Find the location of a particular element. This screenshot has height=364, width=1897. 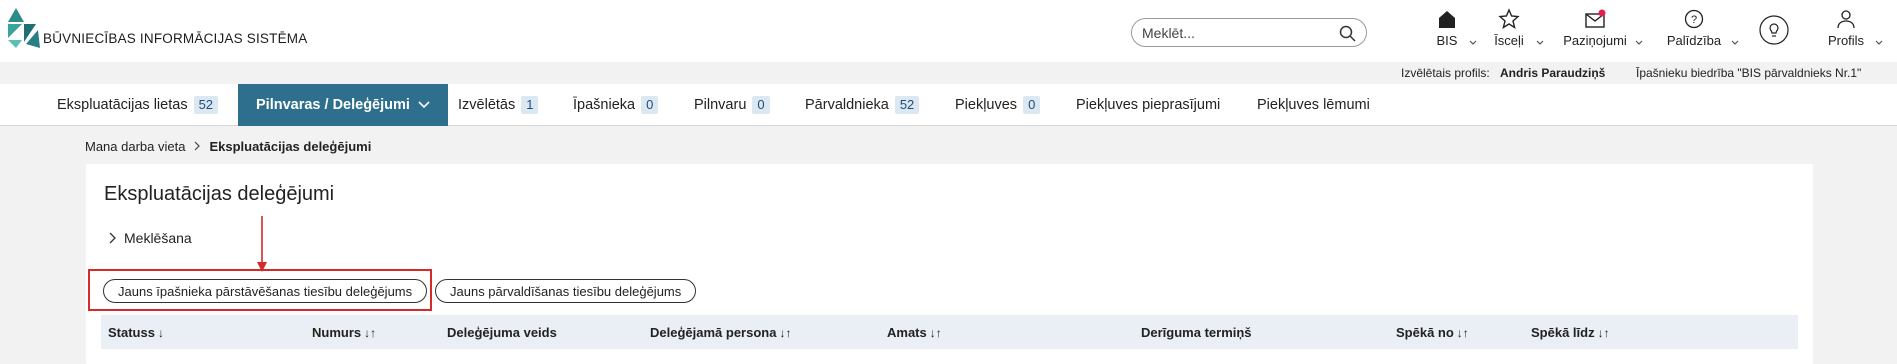

column-label: Deleģējuma veids is located at coordinates (502, 332).